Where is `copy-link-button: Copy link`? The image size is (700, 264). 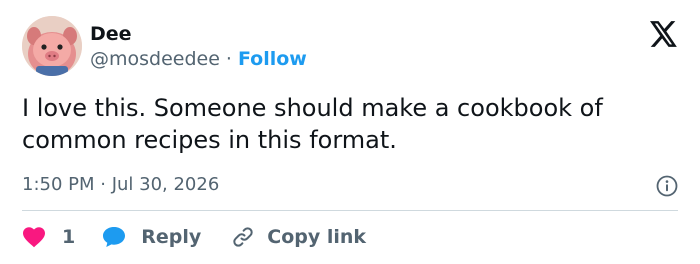
copy-link-button: Copy link is located at coordinates (298, 237).